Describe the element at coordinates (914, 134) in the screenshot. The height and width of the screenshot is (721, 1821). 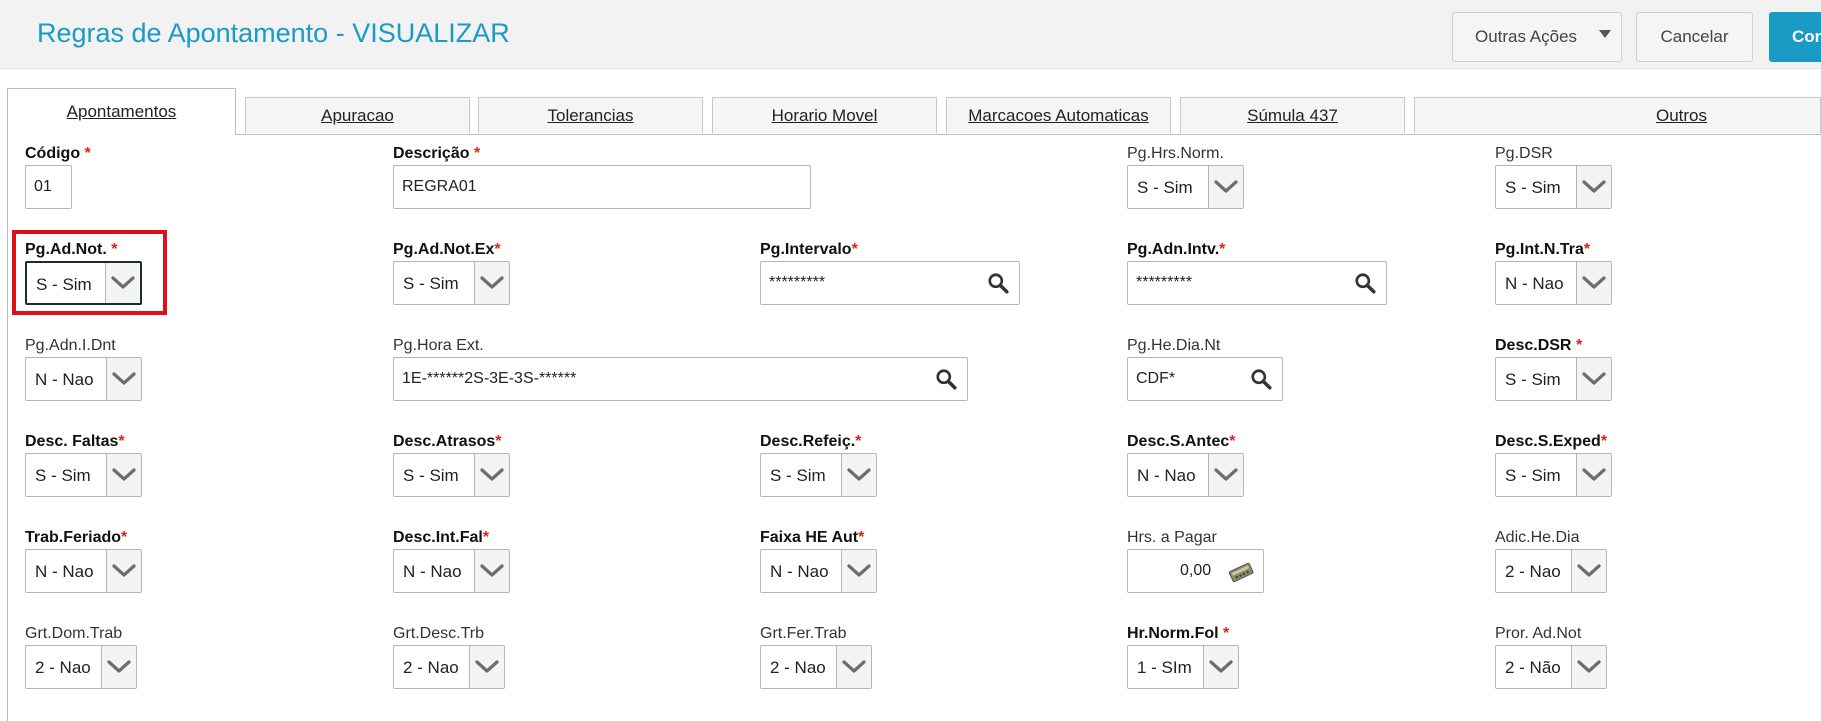
I see `tab-divider` at that location.